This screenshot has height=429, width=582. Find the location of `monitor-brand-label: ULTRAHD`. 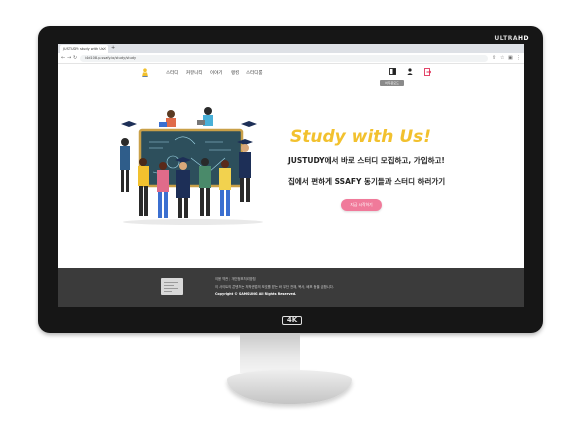

monitor-brand-label: ULTRAHD is located at coordinates (511, 38).